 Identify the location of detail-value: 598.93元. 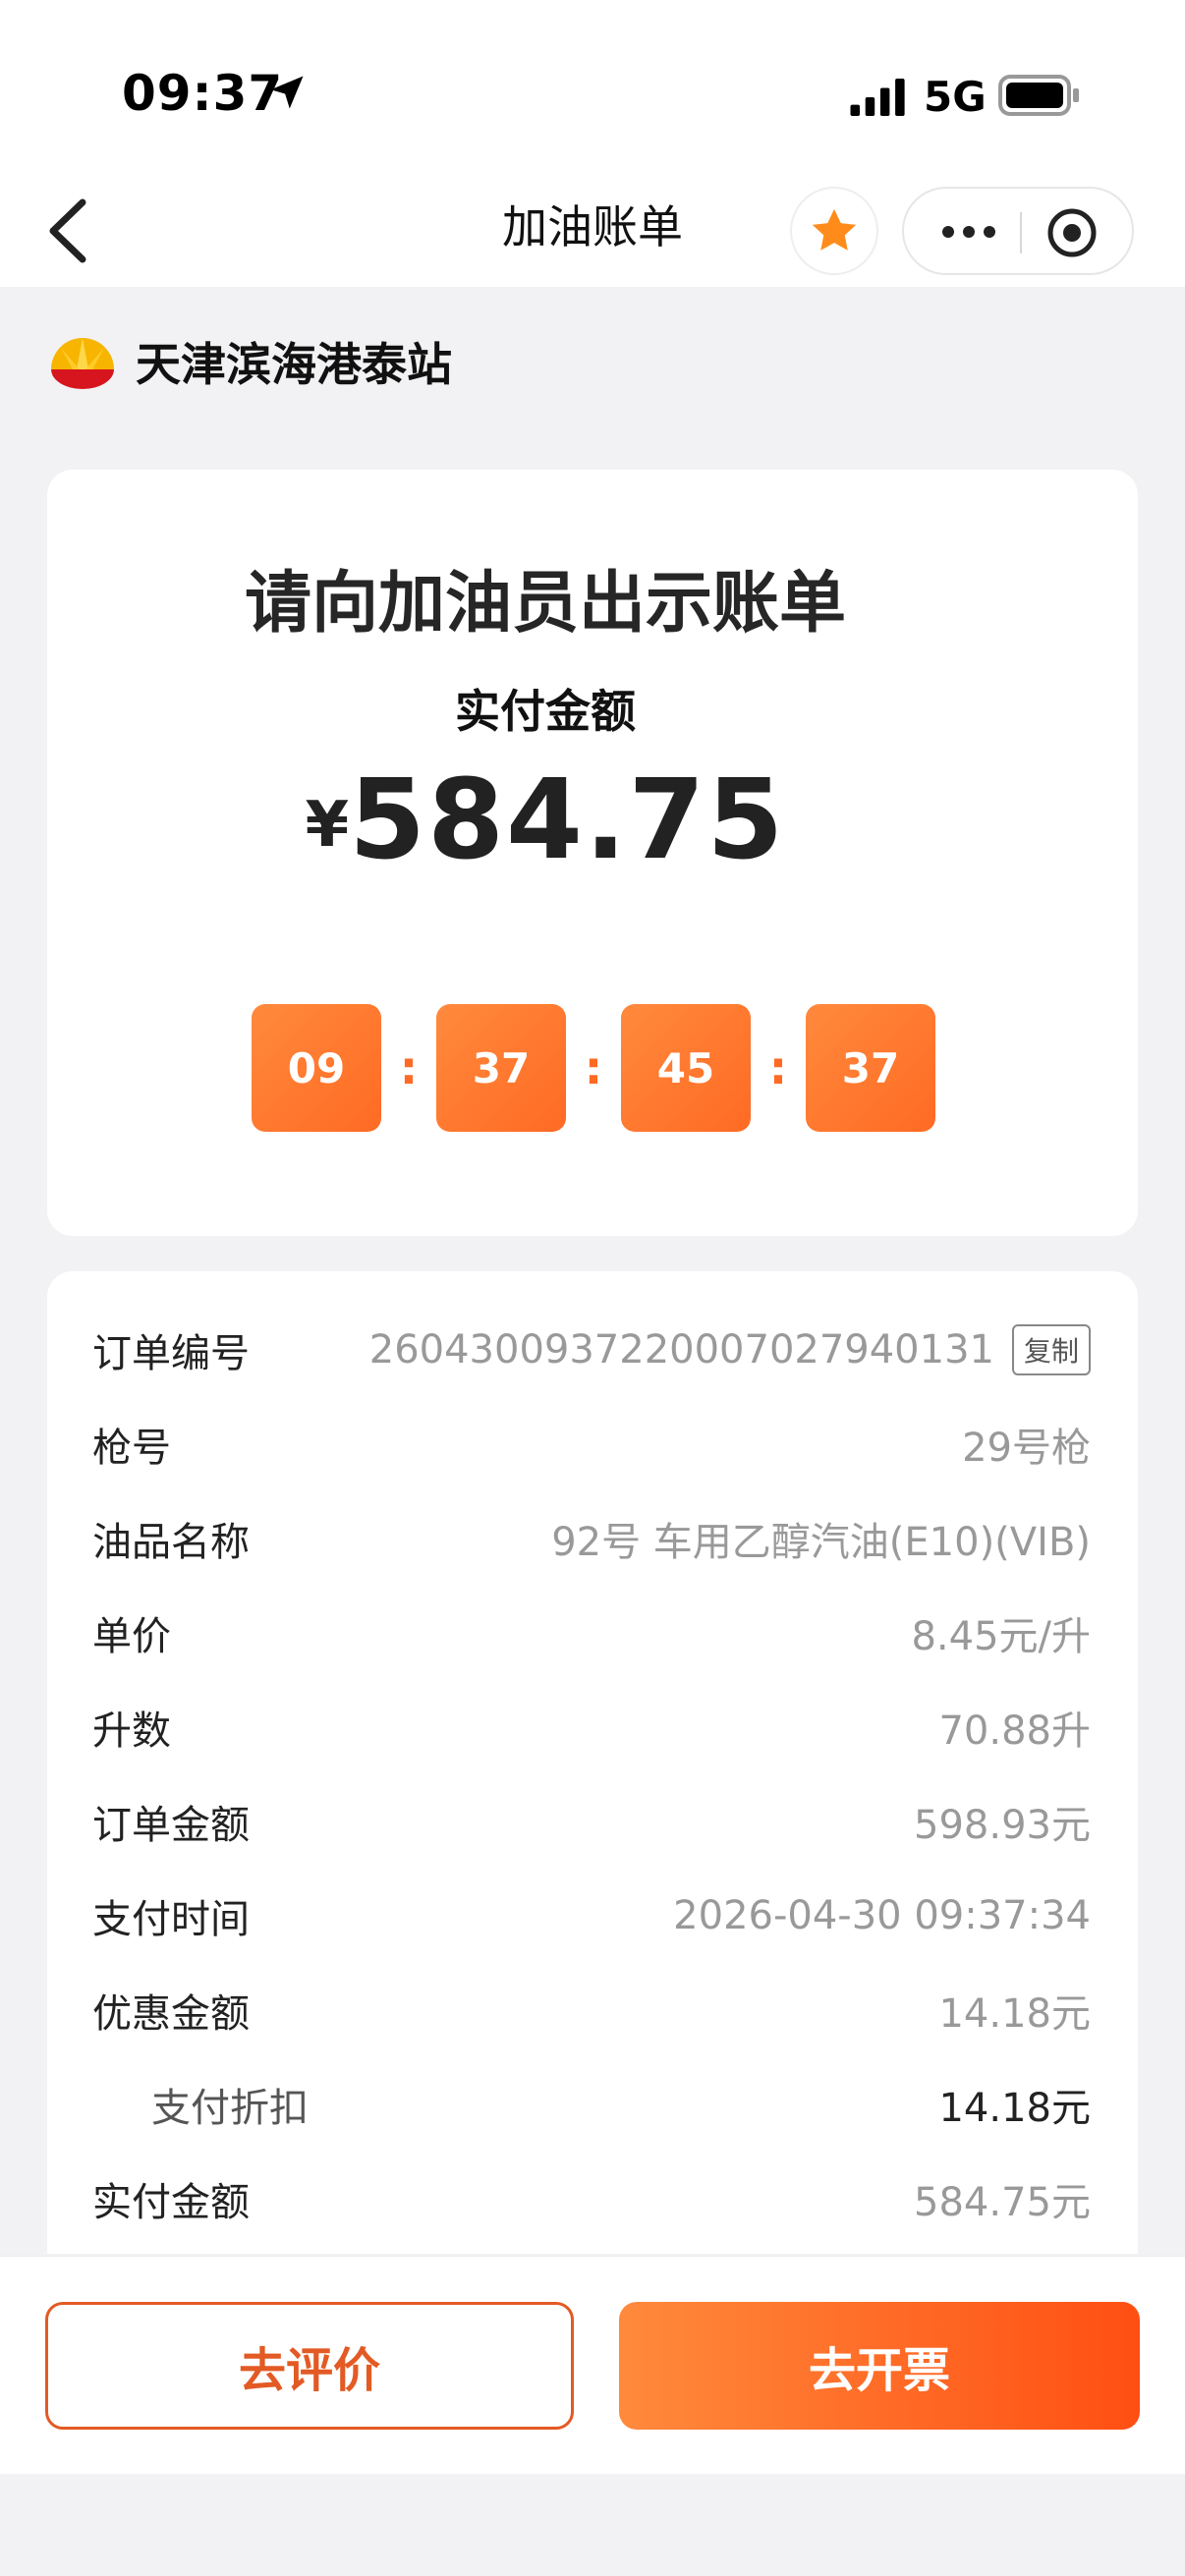
(1003, 1825).